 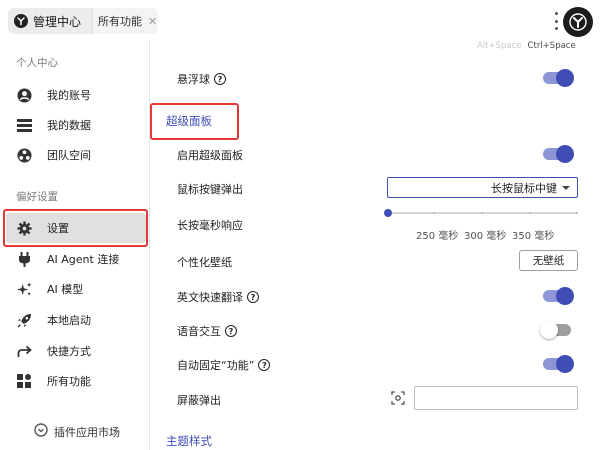 I want to click on row-voice: 语音交互 ?, so click(x=207, y=331).